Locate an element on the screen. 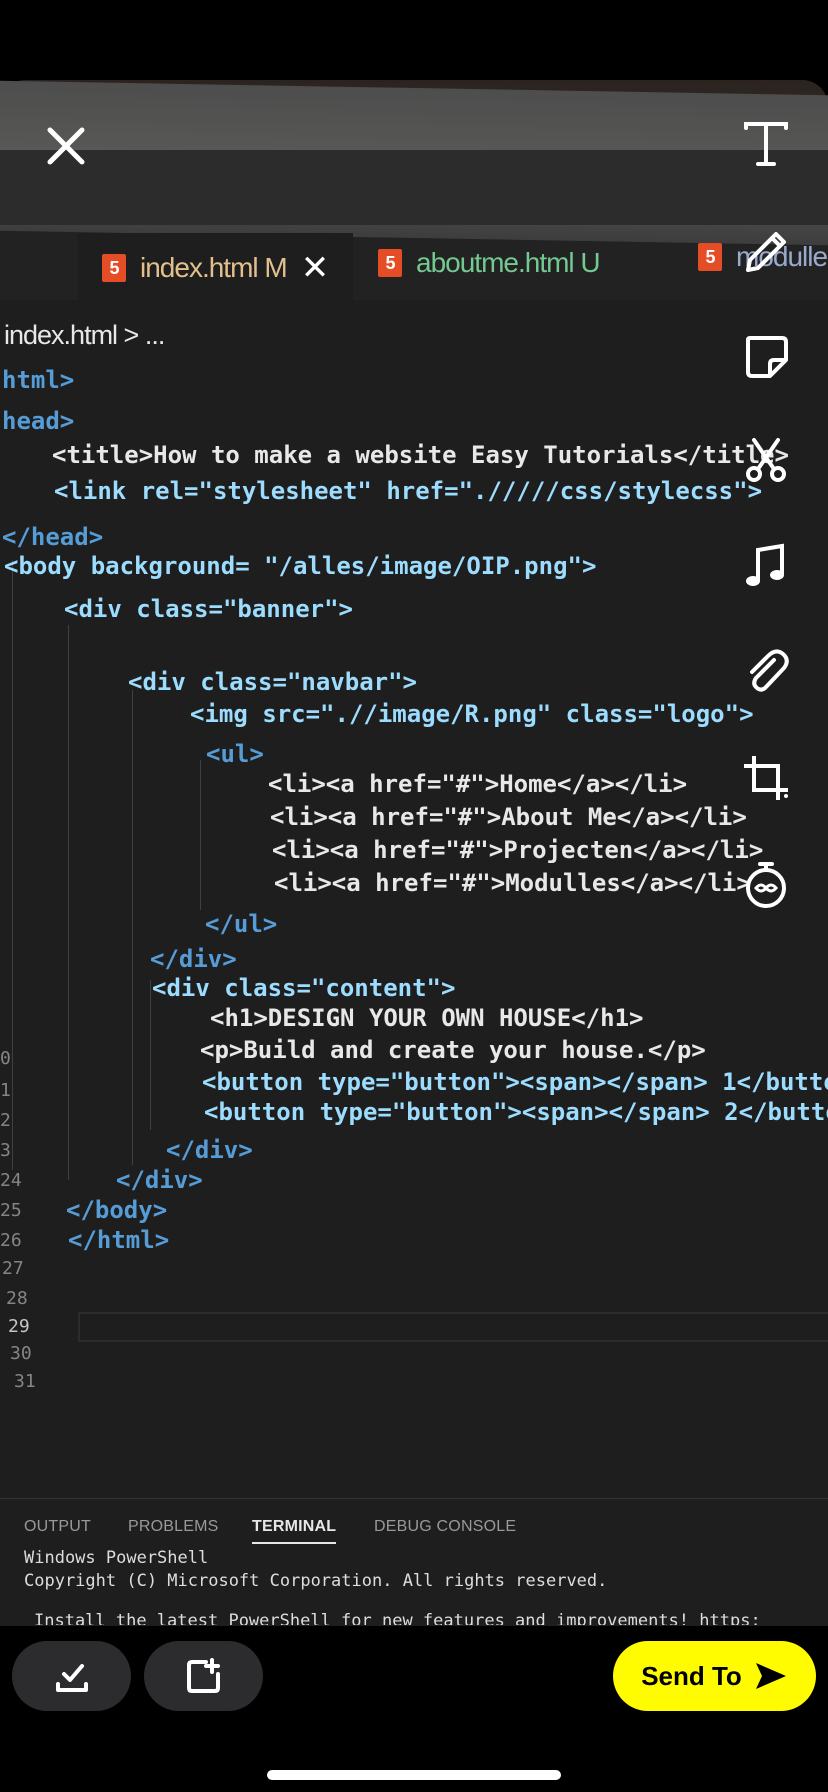 The width and height of the screenshot is (828, 1792). pen-icon is located at coordinates (766, 252).